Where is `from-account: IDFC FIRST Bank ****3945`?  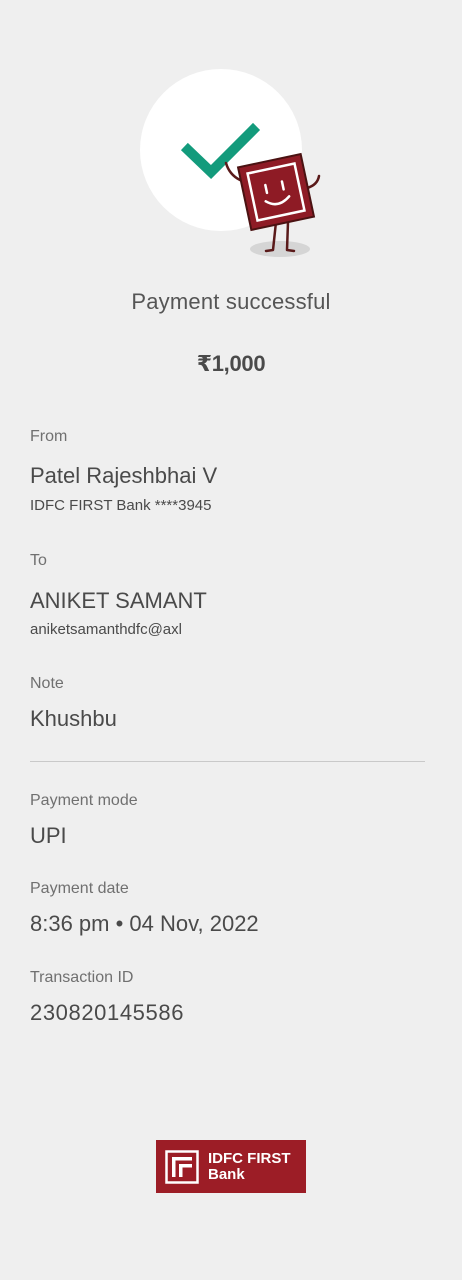 from-account: IDFC FIRST Bank ****3945 is located at coordinates (121, 505).